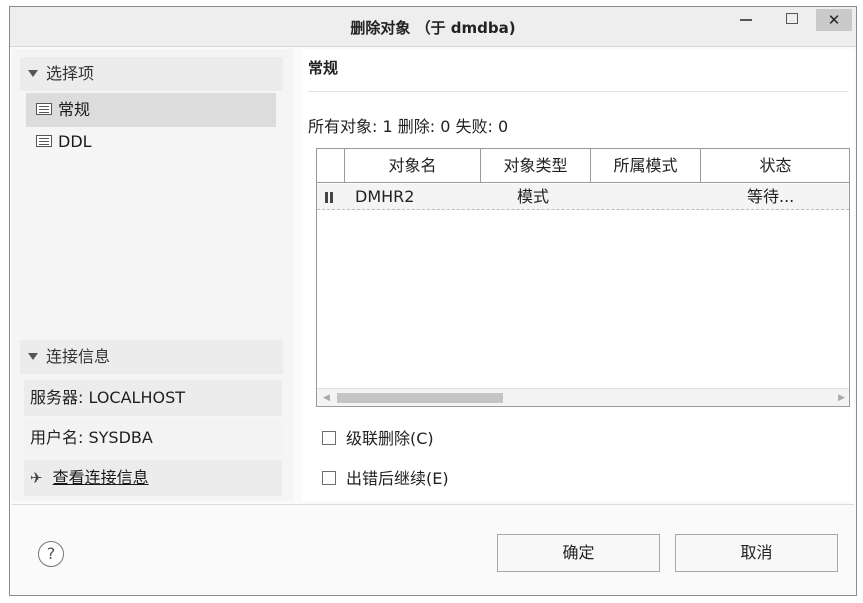  Describe the element at coordinates (756, 553) in the screenshot. I see `cancel-button: 取消` at that location.